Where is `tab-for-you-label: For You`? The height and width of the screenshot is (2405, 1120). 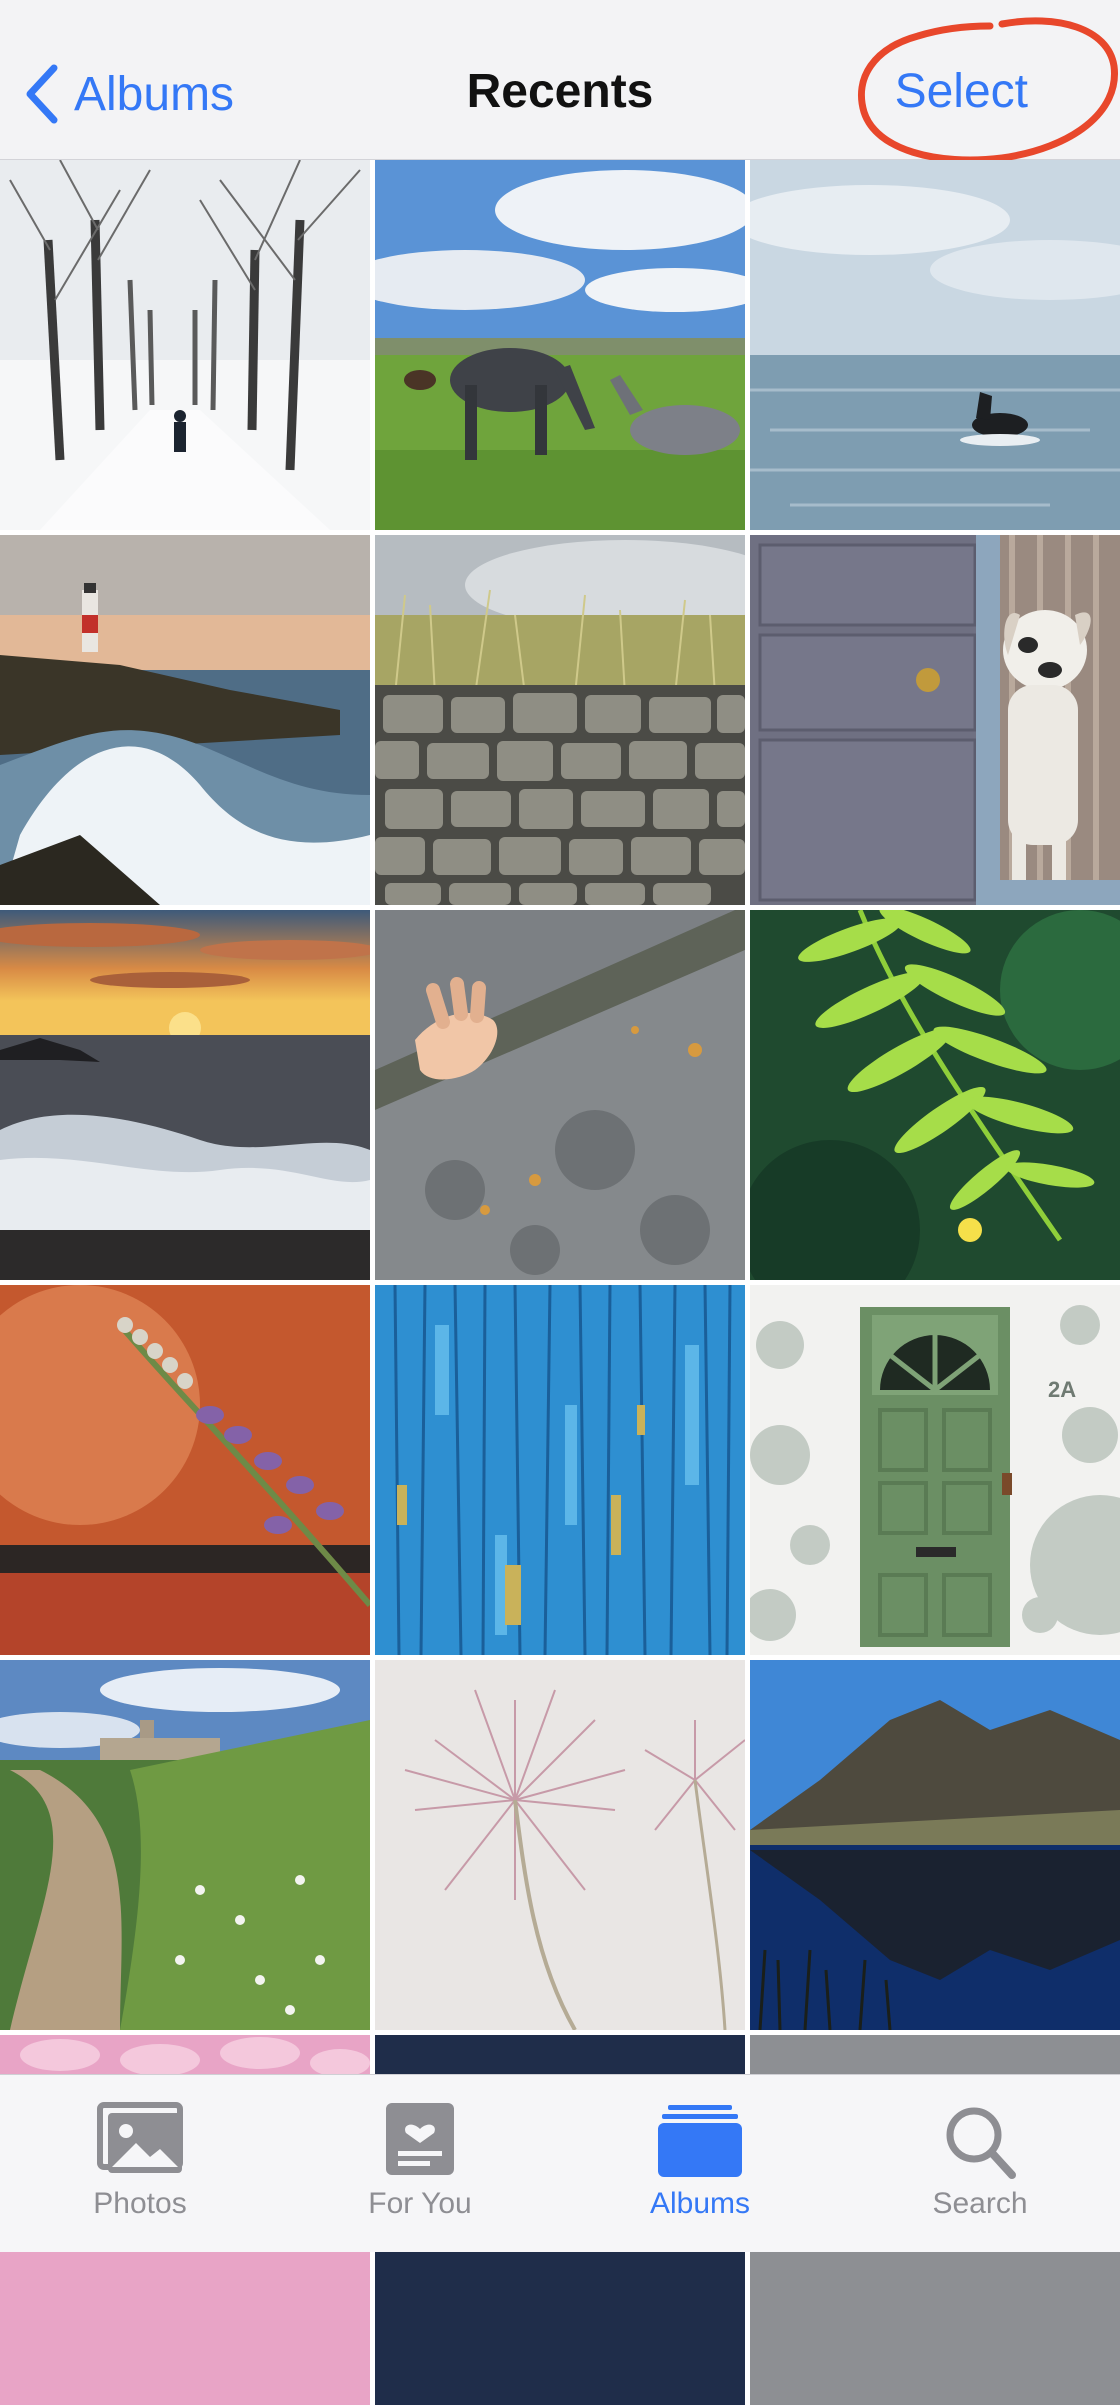 tab-for-you-label: For You is located at coordinates (420, 2203).